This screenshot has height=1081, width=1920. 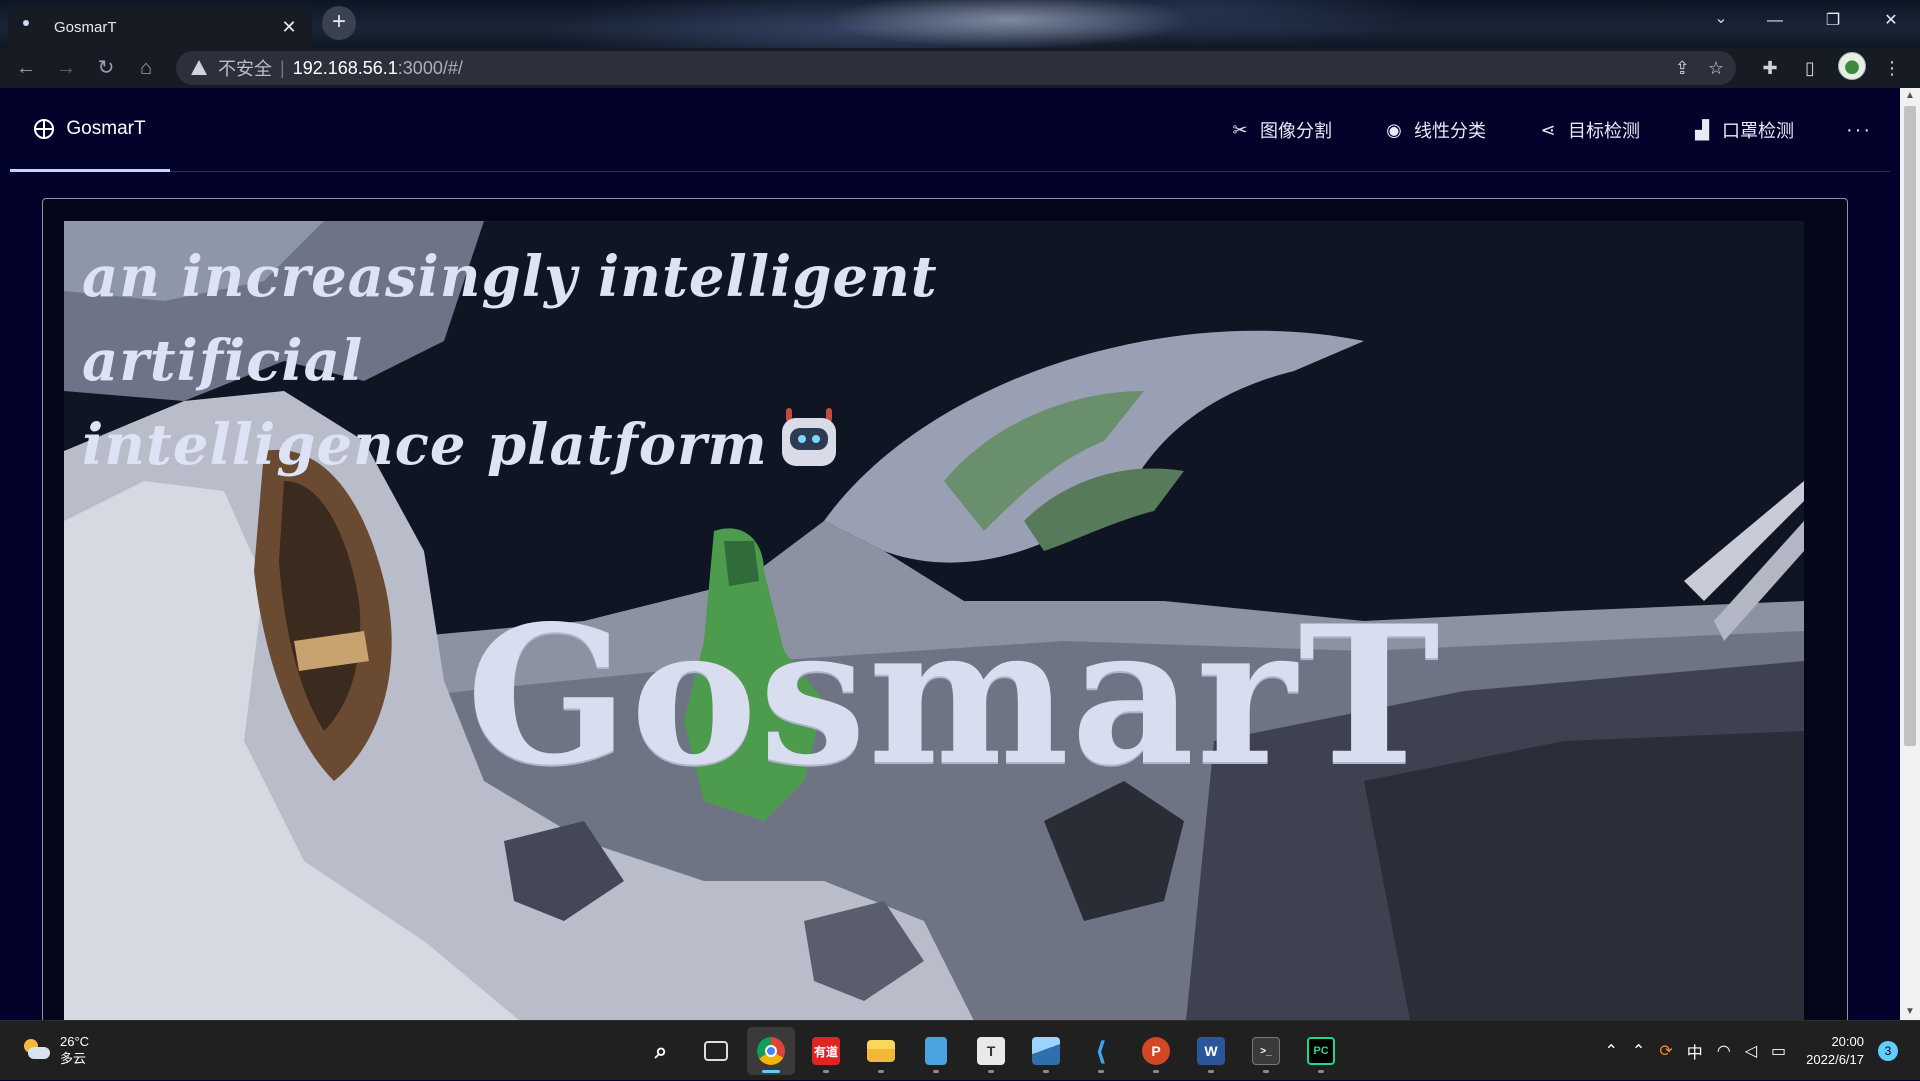 I want to click on vscode-icon: ⟨, so click(x=1101, y=1050).